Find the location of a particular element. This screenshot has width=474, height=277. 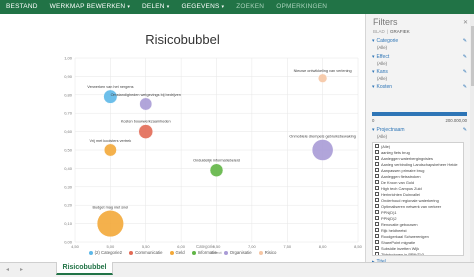

project-label: aanleg fiets brug is located at coordinates (395, 152).